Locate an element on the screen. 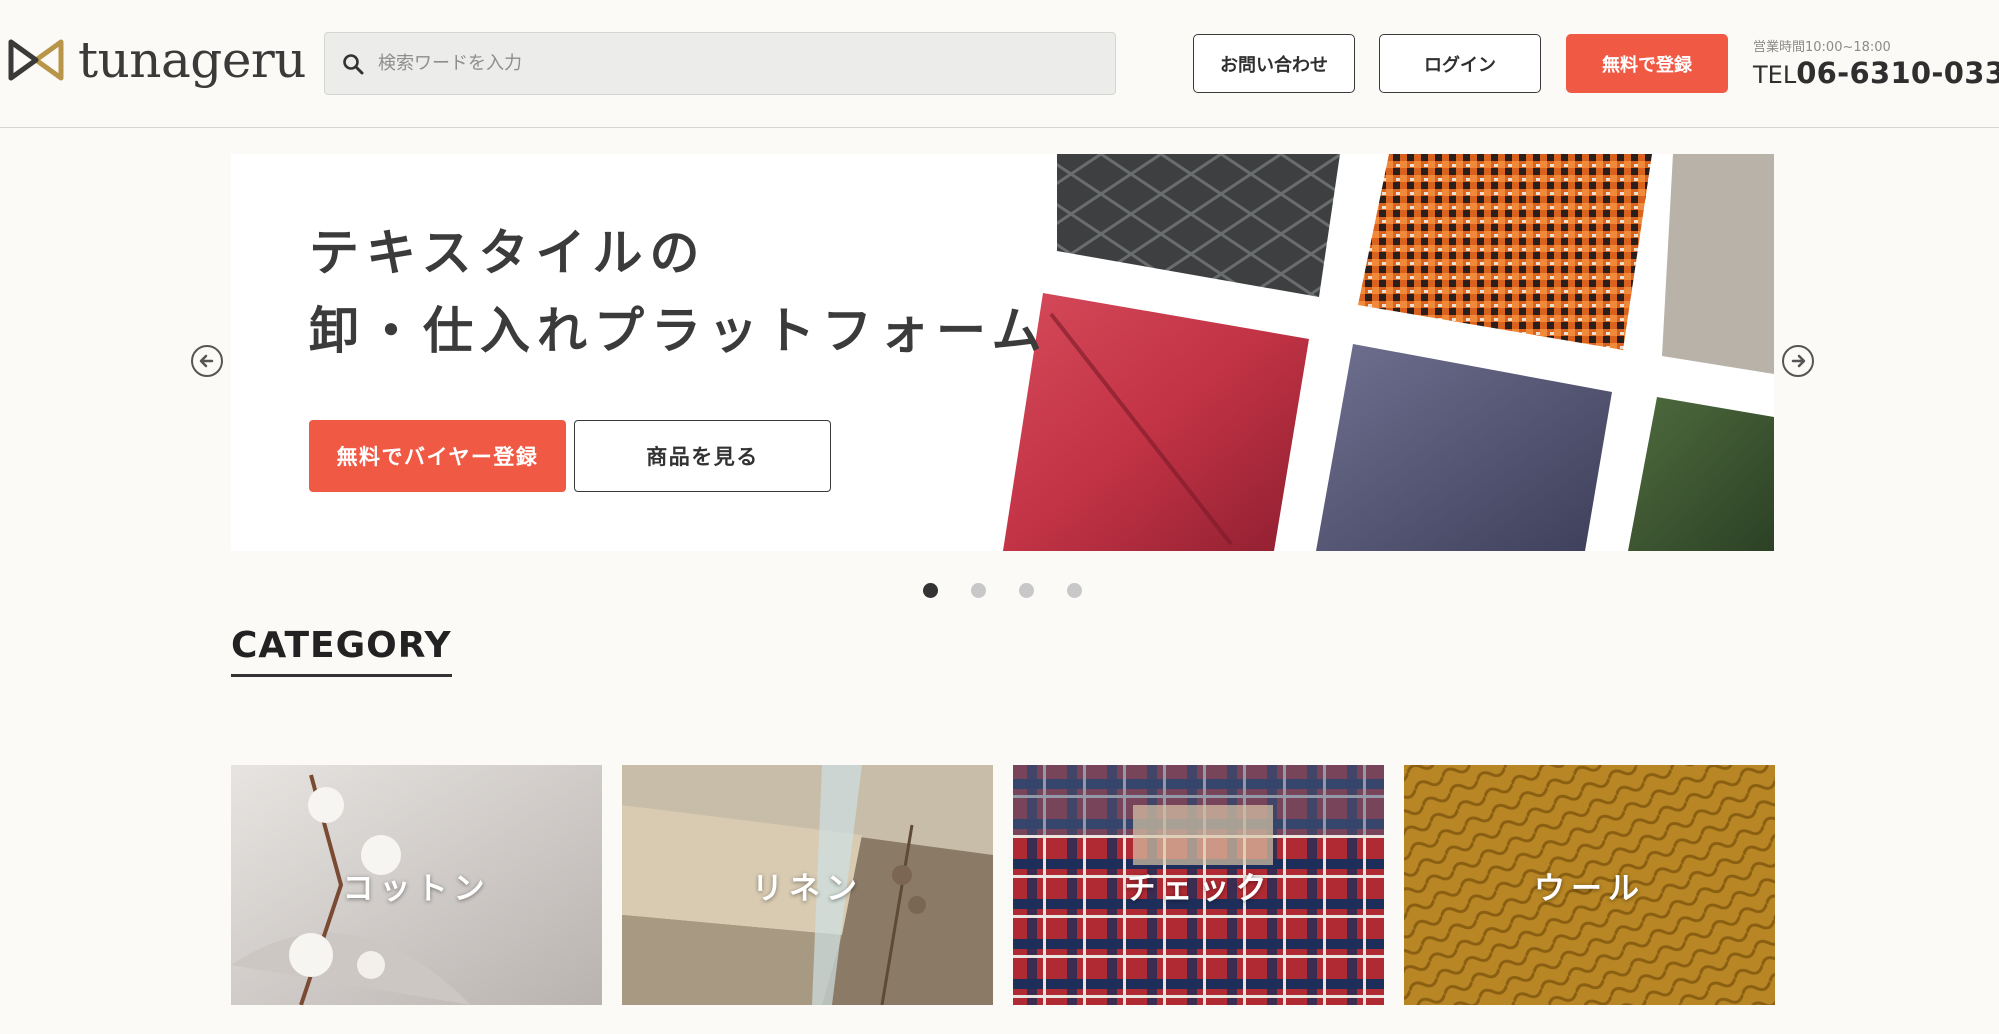 This screenshot has width=1999, height=1034. category-label: コットン is located at coordinates (416, 888).